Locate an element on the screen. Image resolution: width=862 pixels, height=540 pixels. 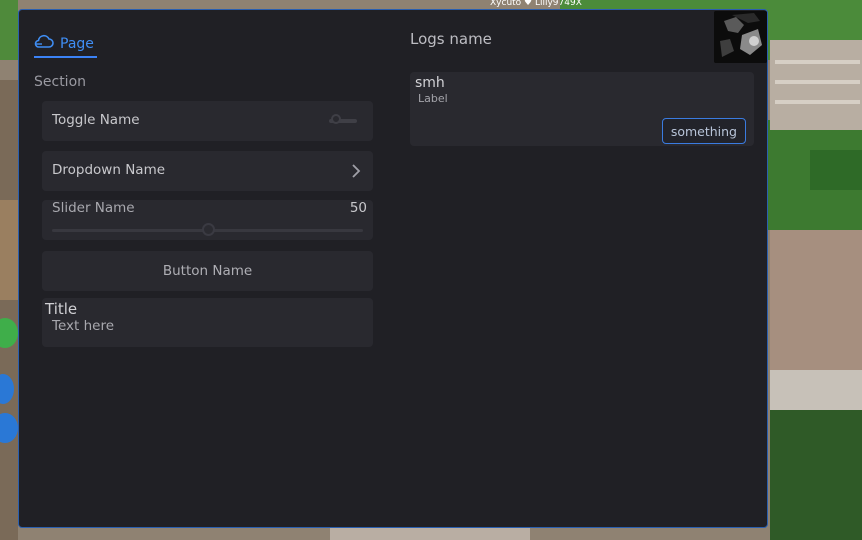
tab-page: Page is located at coordinates (65, 45).